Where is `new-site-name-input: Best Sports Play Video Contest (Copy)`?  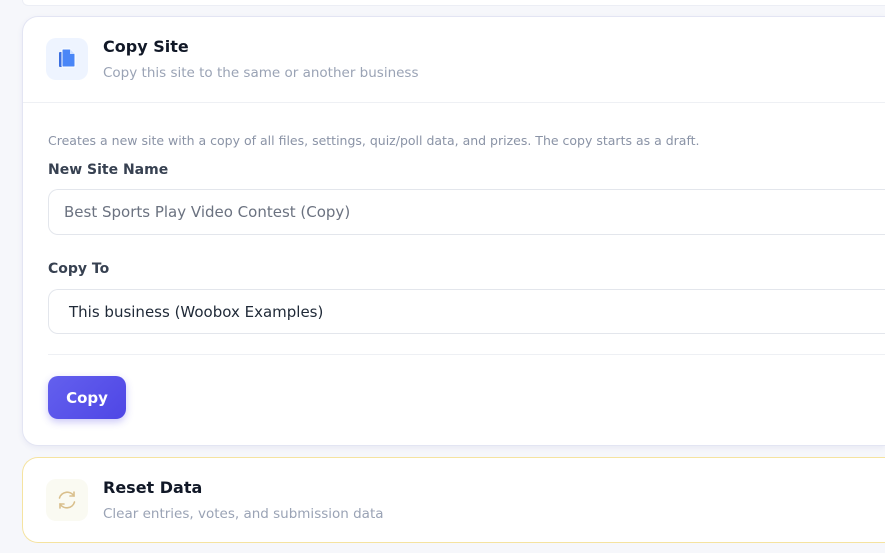
new-site-name-input: Best Sports Play Video Contest (Copy) is located at coordinates (466, 212).